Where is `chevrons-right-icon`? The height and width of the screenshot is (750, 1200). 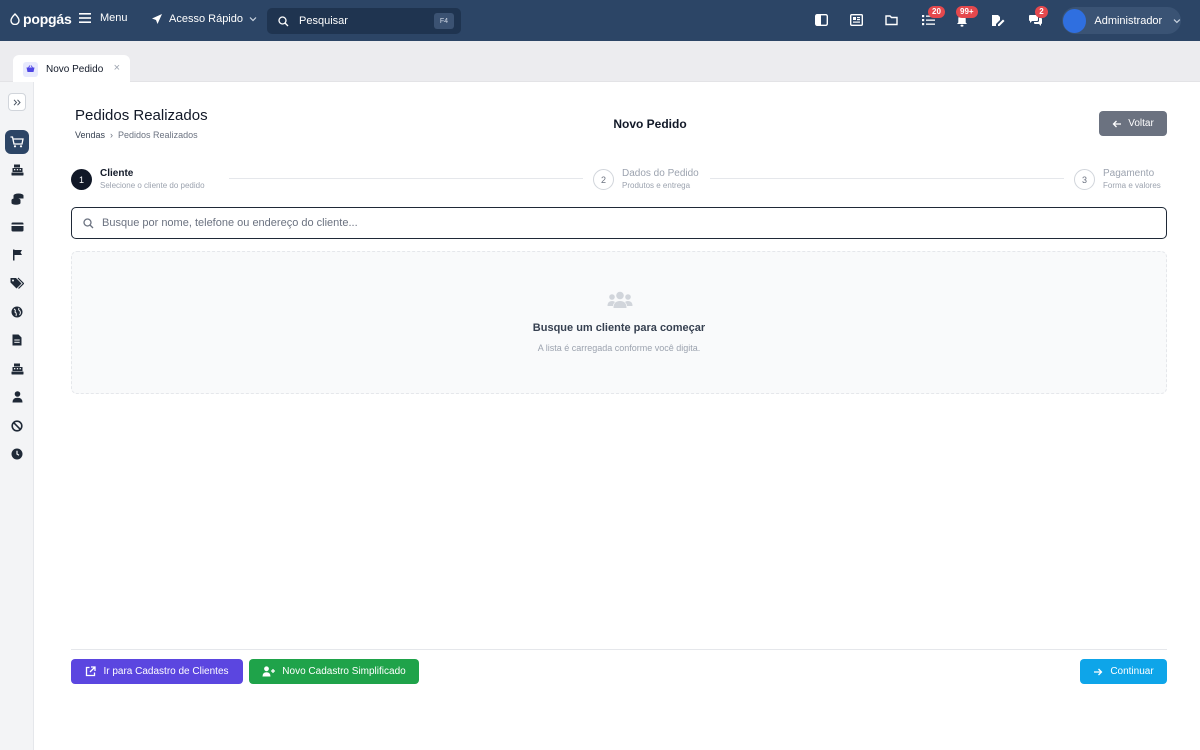 chevrons-right-icon is located at coordinates (17, 102).